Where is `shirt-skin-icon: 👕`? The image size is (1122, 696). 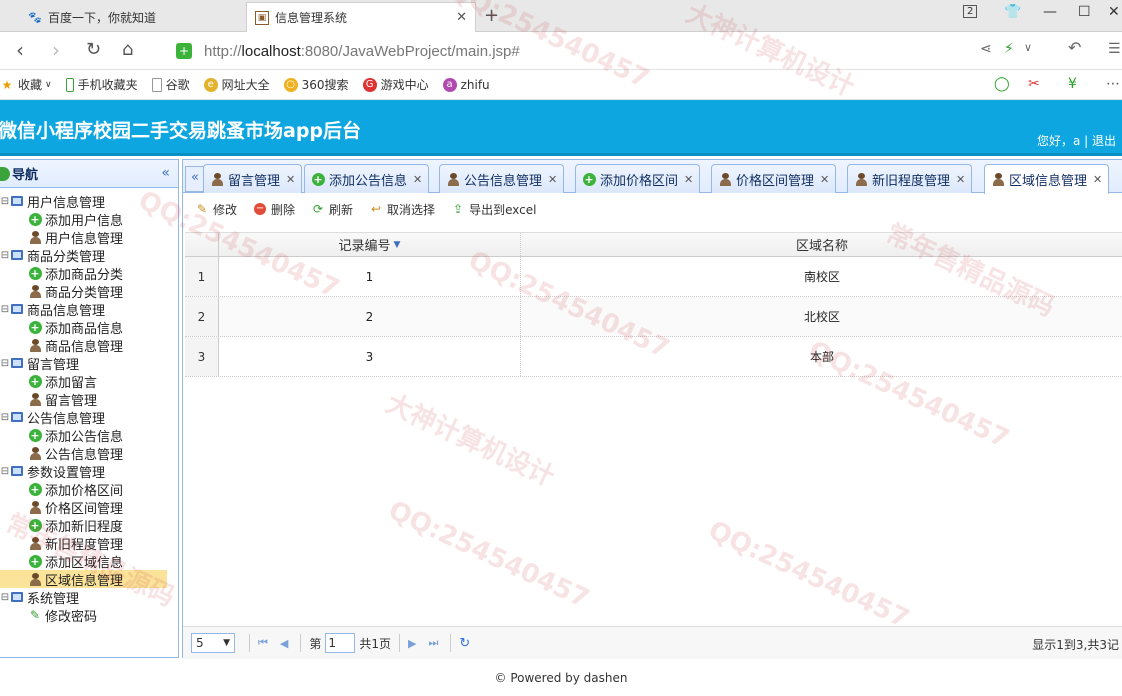 shirt-skin-icon: 👕 is located at coordinates (1012, 12).